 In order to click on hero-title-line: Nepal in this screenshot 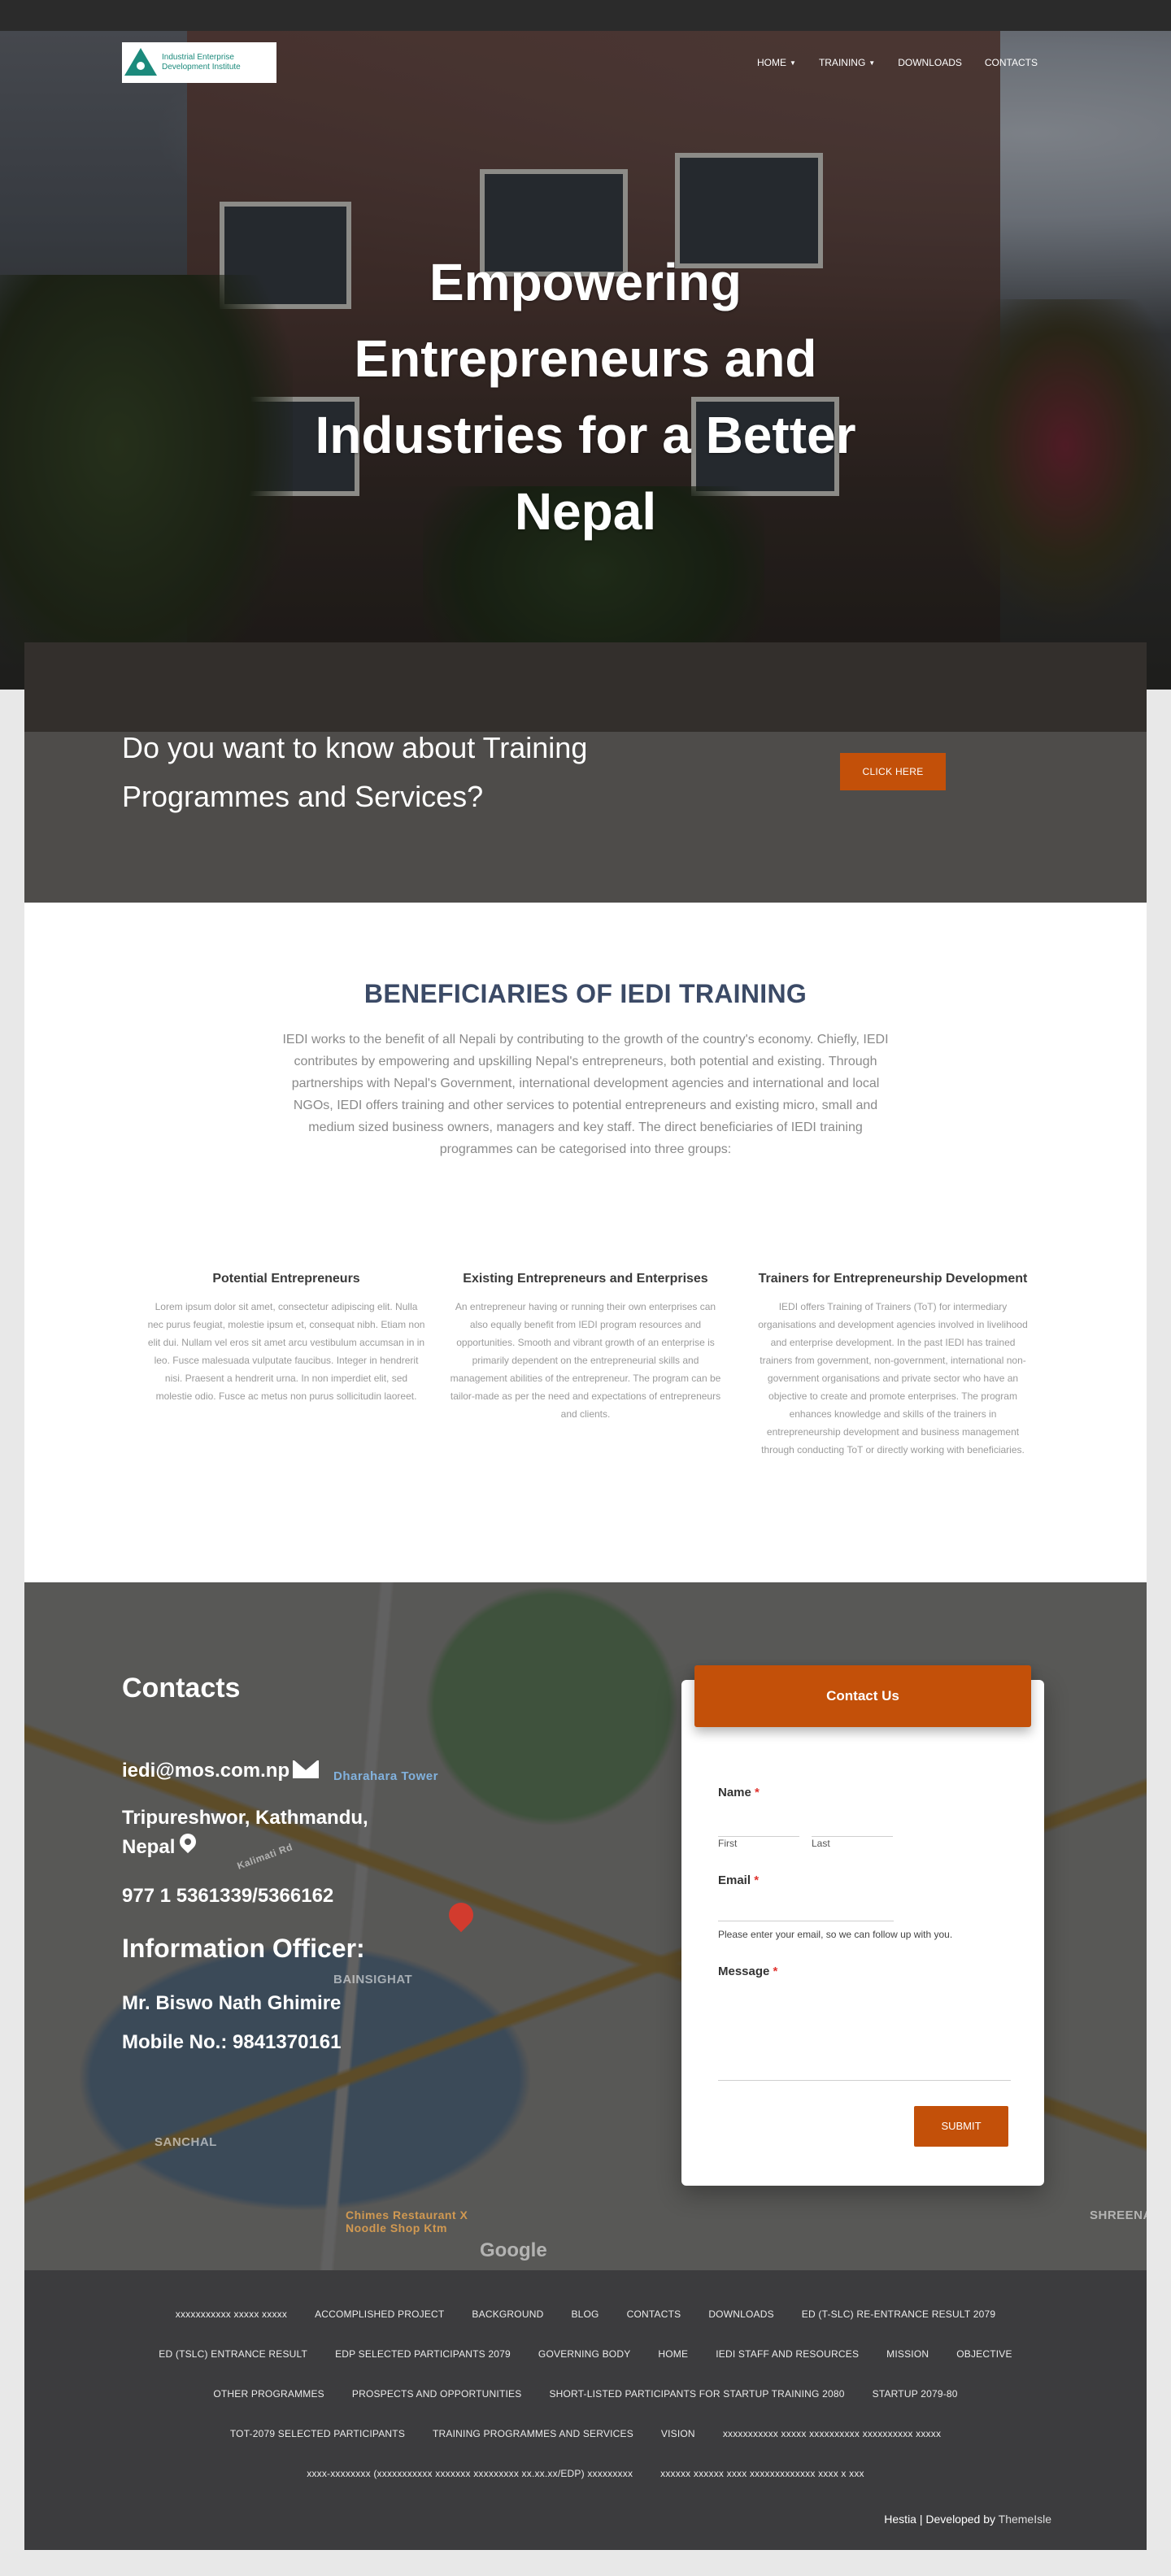, I will do `click(585, 511)`.